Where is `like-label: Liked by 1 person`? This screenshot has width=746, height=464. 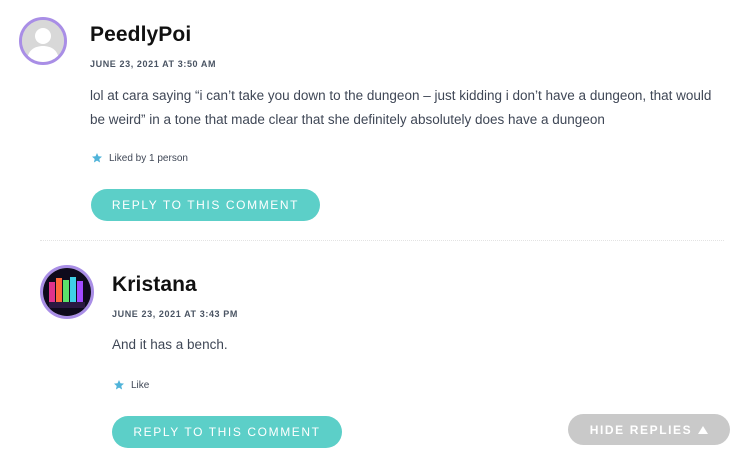 like-label: Liked by 1 person is located at coordinates (148, 158).